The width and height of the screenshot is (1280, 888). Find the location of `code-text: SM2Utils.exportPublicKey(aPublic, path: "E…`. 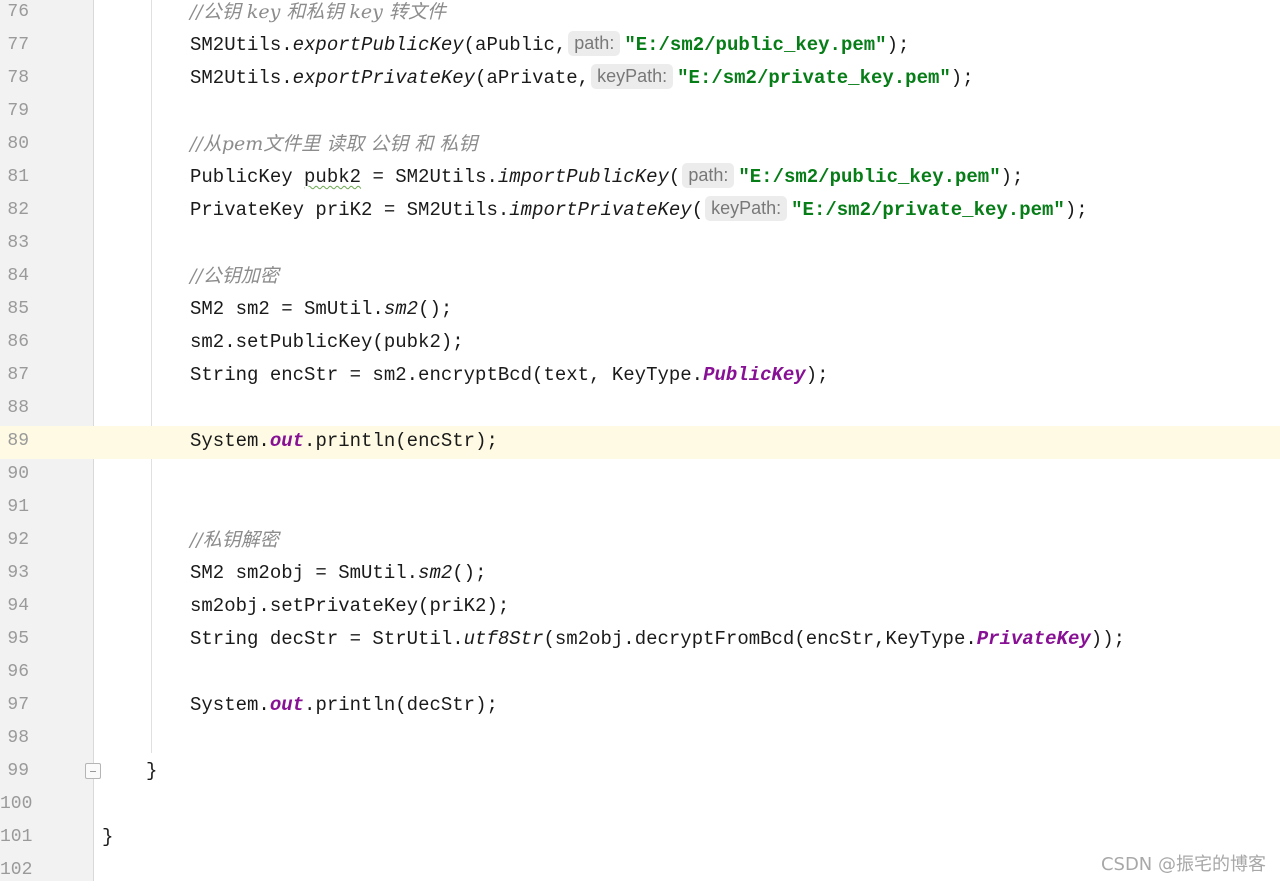

code-text: SM2Utils.exportPublicKey(aPublic, path: "E… is located at coordinates (549, 46).